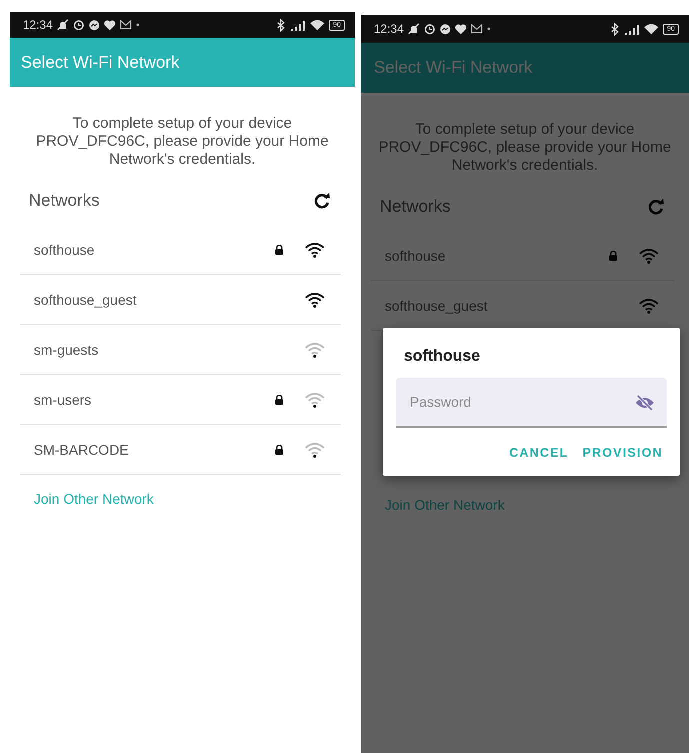  What do you see at coordinates (322, 201) in the screenshot?
I see `refresh-icon` at bounding box center [322, 201].